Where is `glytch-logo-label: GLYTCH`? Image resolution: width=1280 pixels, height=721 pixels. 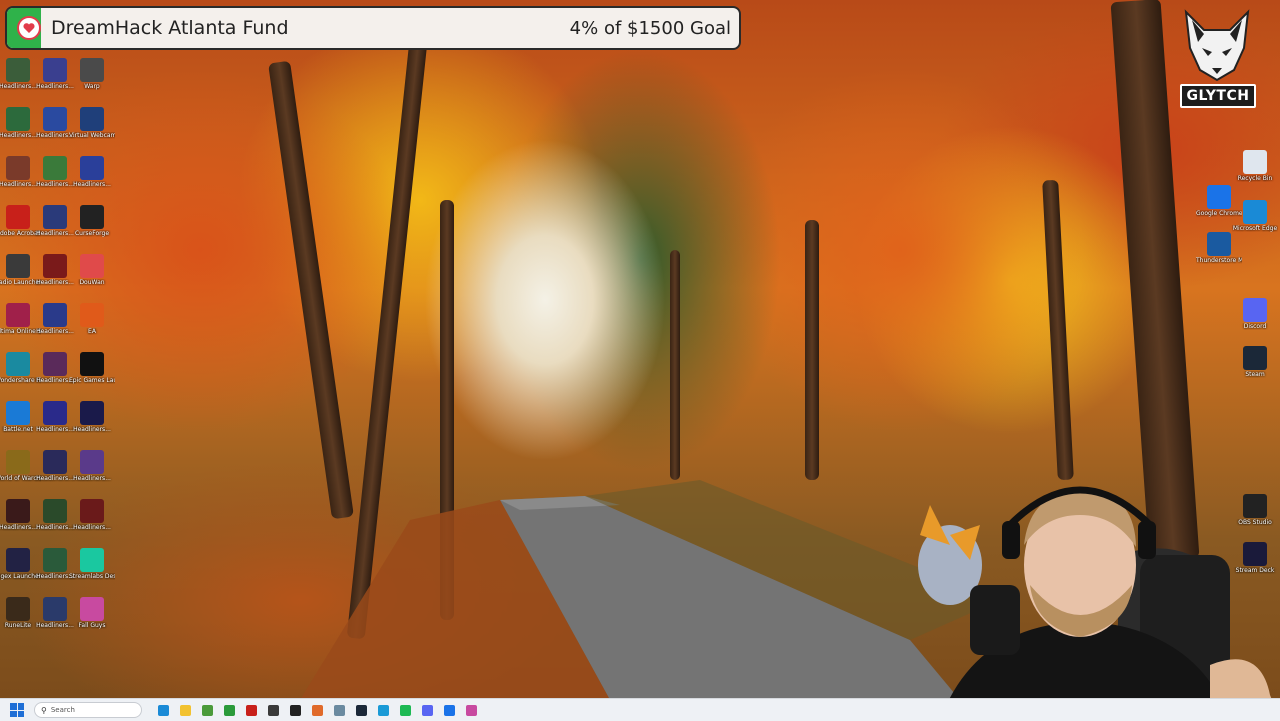 glytch-logo-label: GLYTCH is located at coordinates (1218, 96).